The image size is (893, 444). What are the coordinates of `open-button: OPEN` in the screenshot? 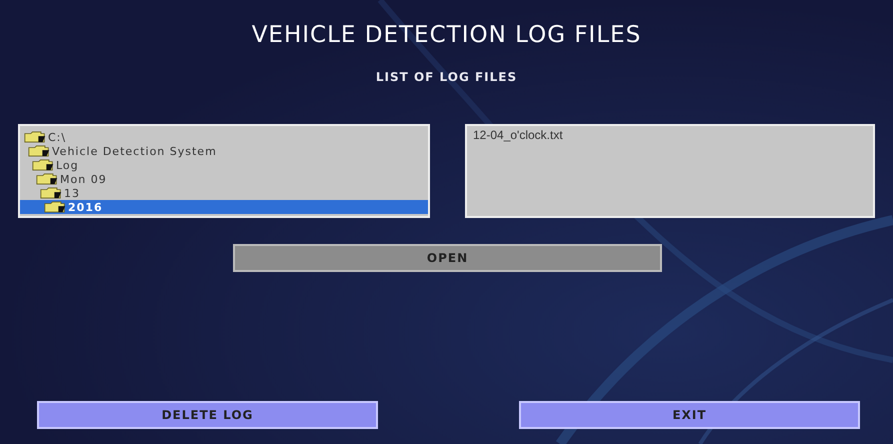 It's located at (447, 258).